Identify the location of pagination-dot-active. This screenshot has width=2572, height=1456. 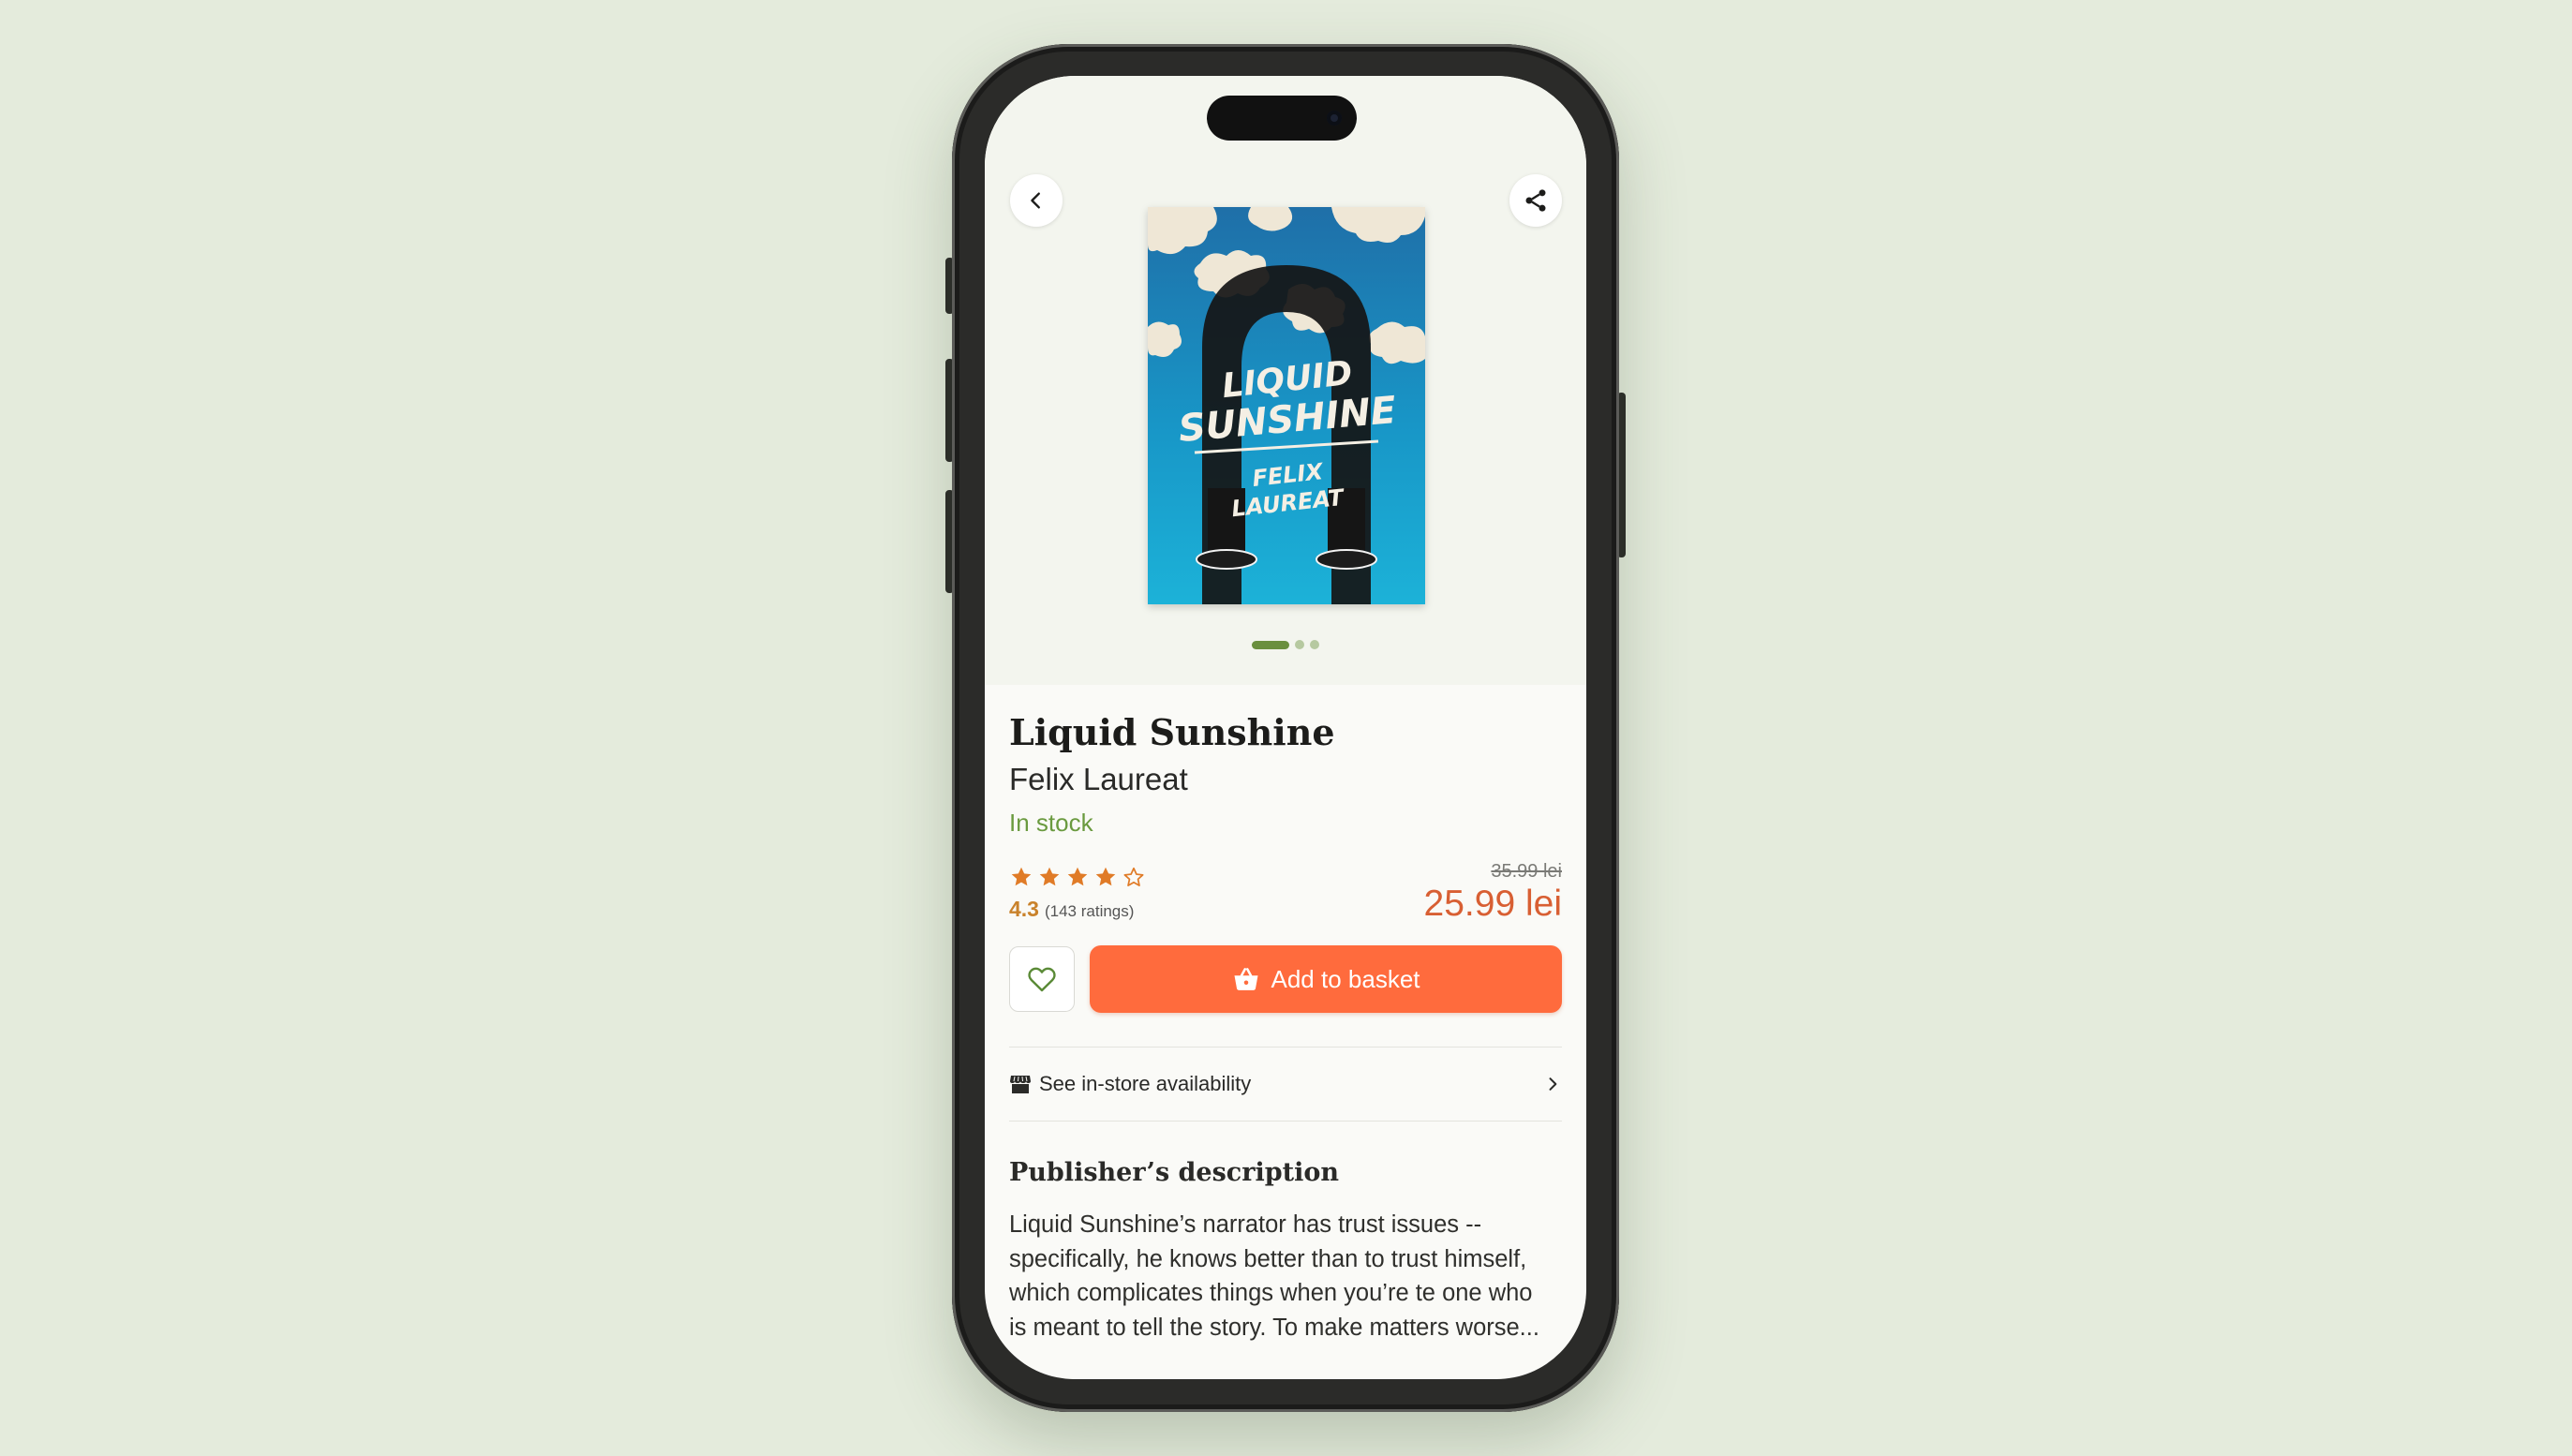
(1270, 644).